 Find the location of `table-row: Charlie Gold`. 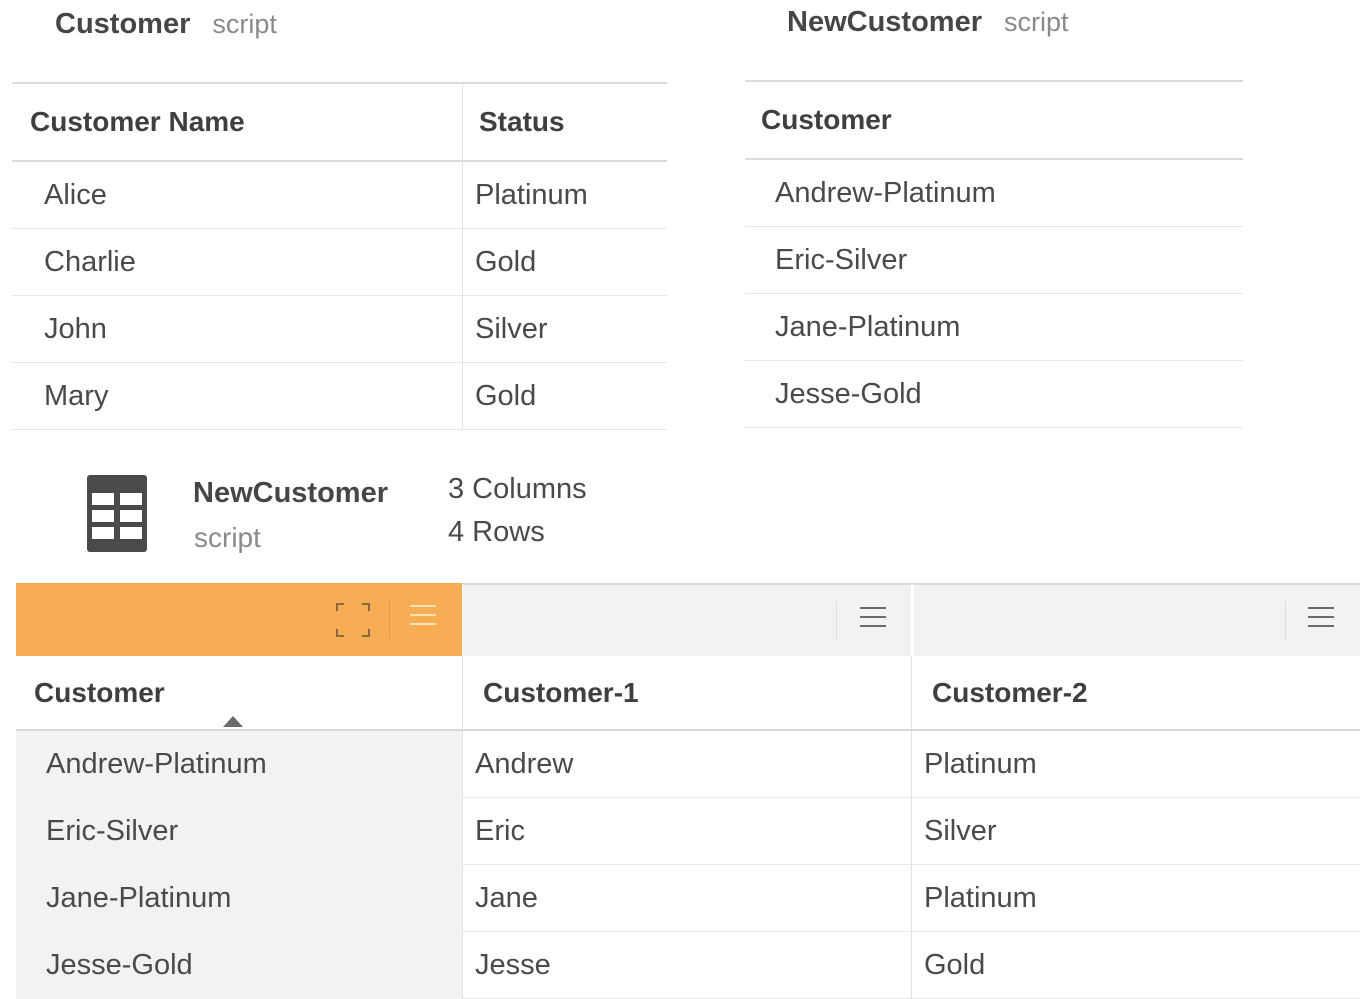

table-row: Charlie Gold is located at coordinates (339, 262).